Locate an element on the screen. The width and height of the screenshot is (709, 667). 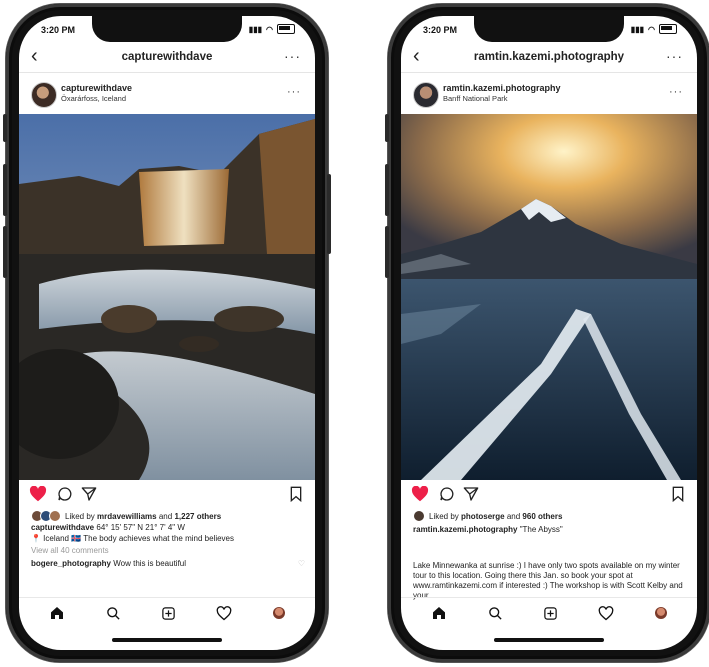
comment-text: Wow this is beautiful is located at coordinates (150, 563).